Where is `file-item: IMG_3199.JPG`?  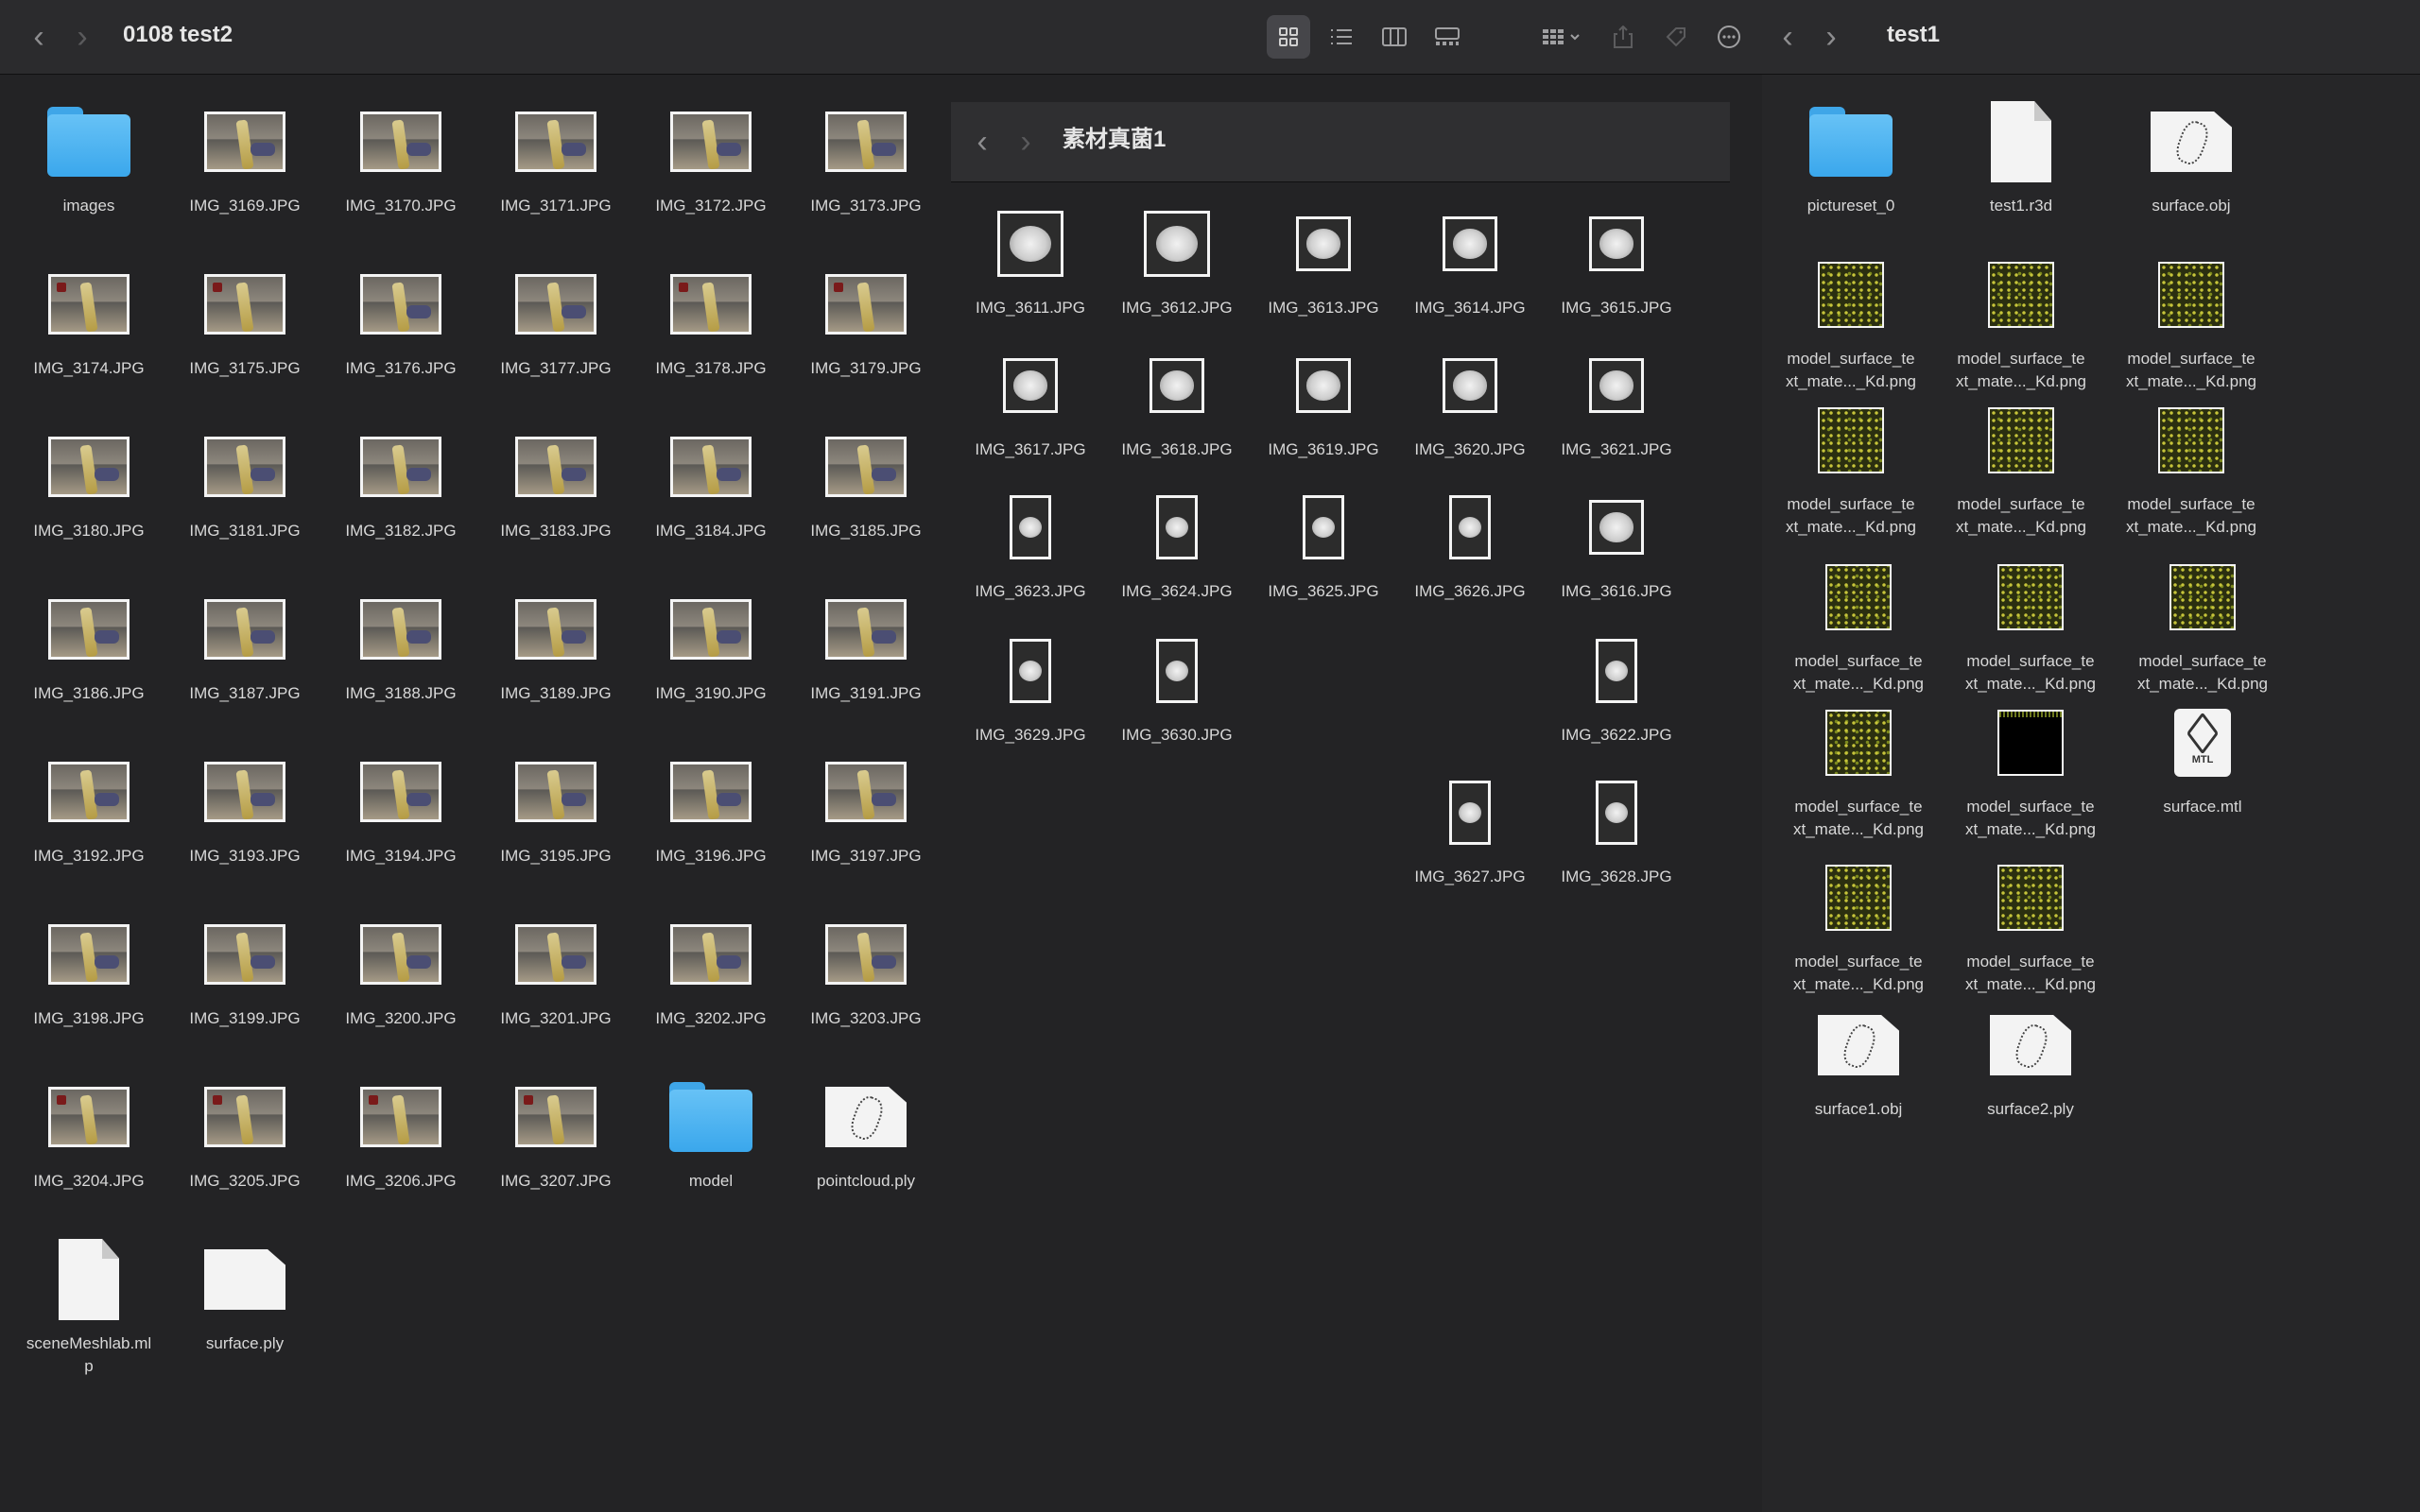
file-item: IMG_3199.JPG is located at coordinates (245, 968).